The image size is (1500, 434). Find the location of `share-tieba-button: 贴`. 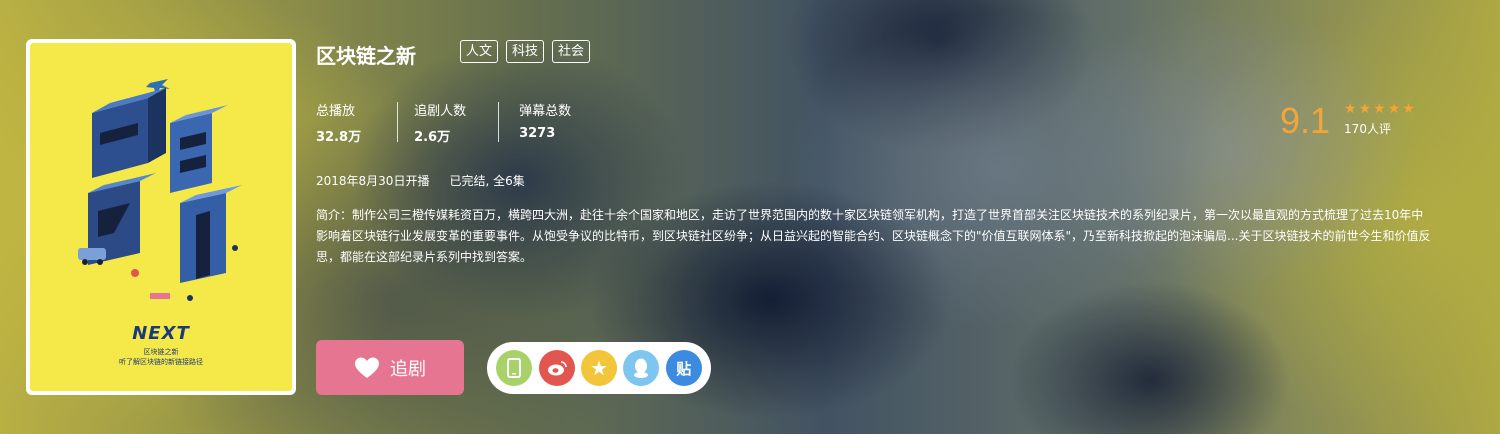

share-tieba-button: 贴 is located at coordinates (683, 368).